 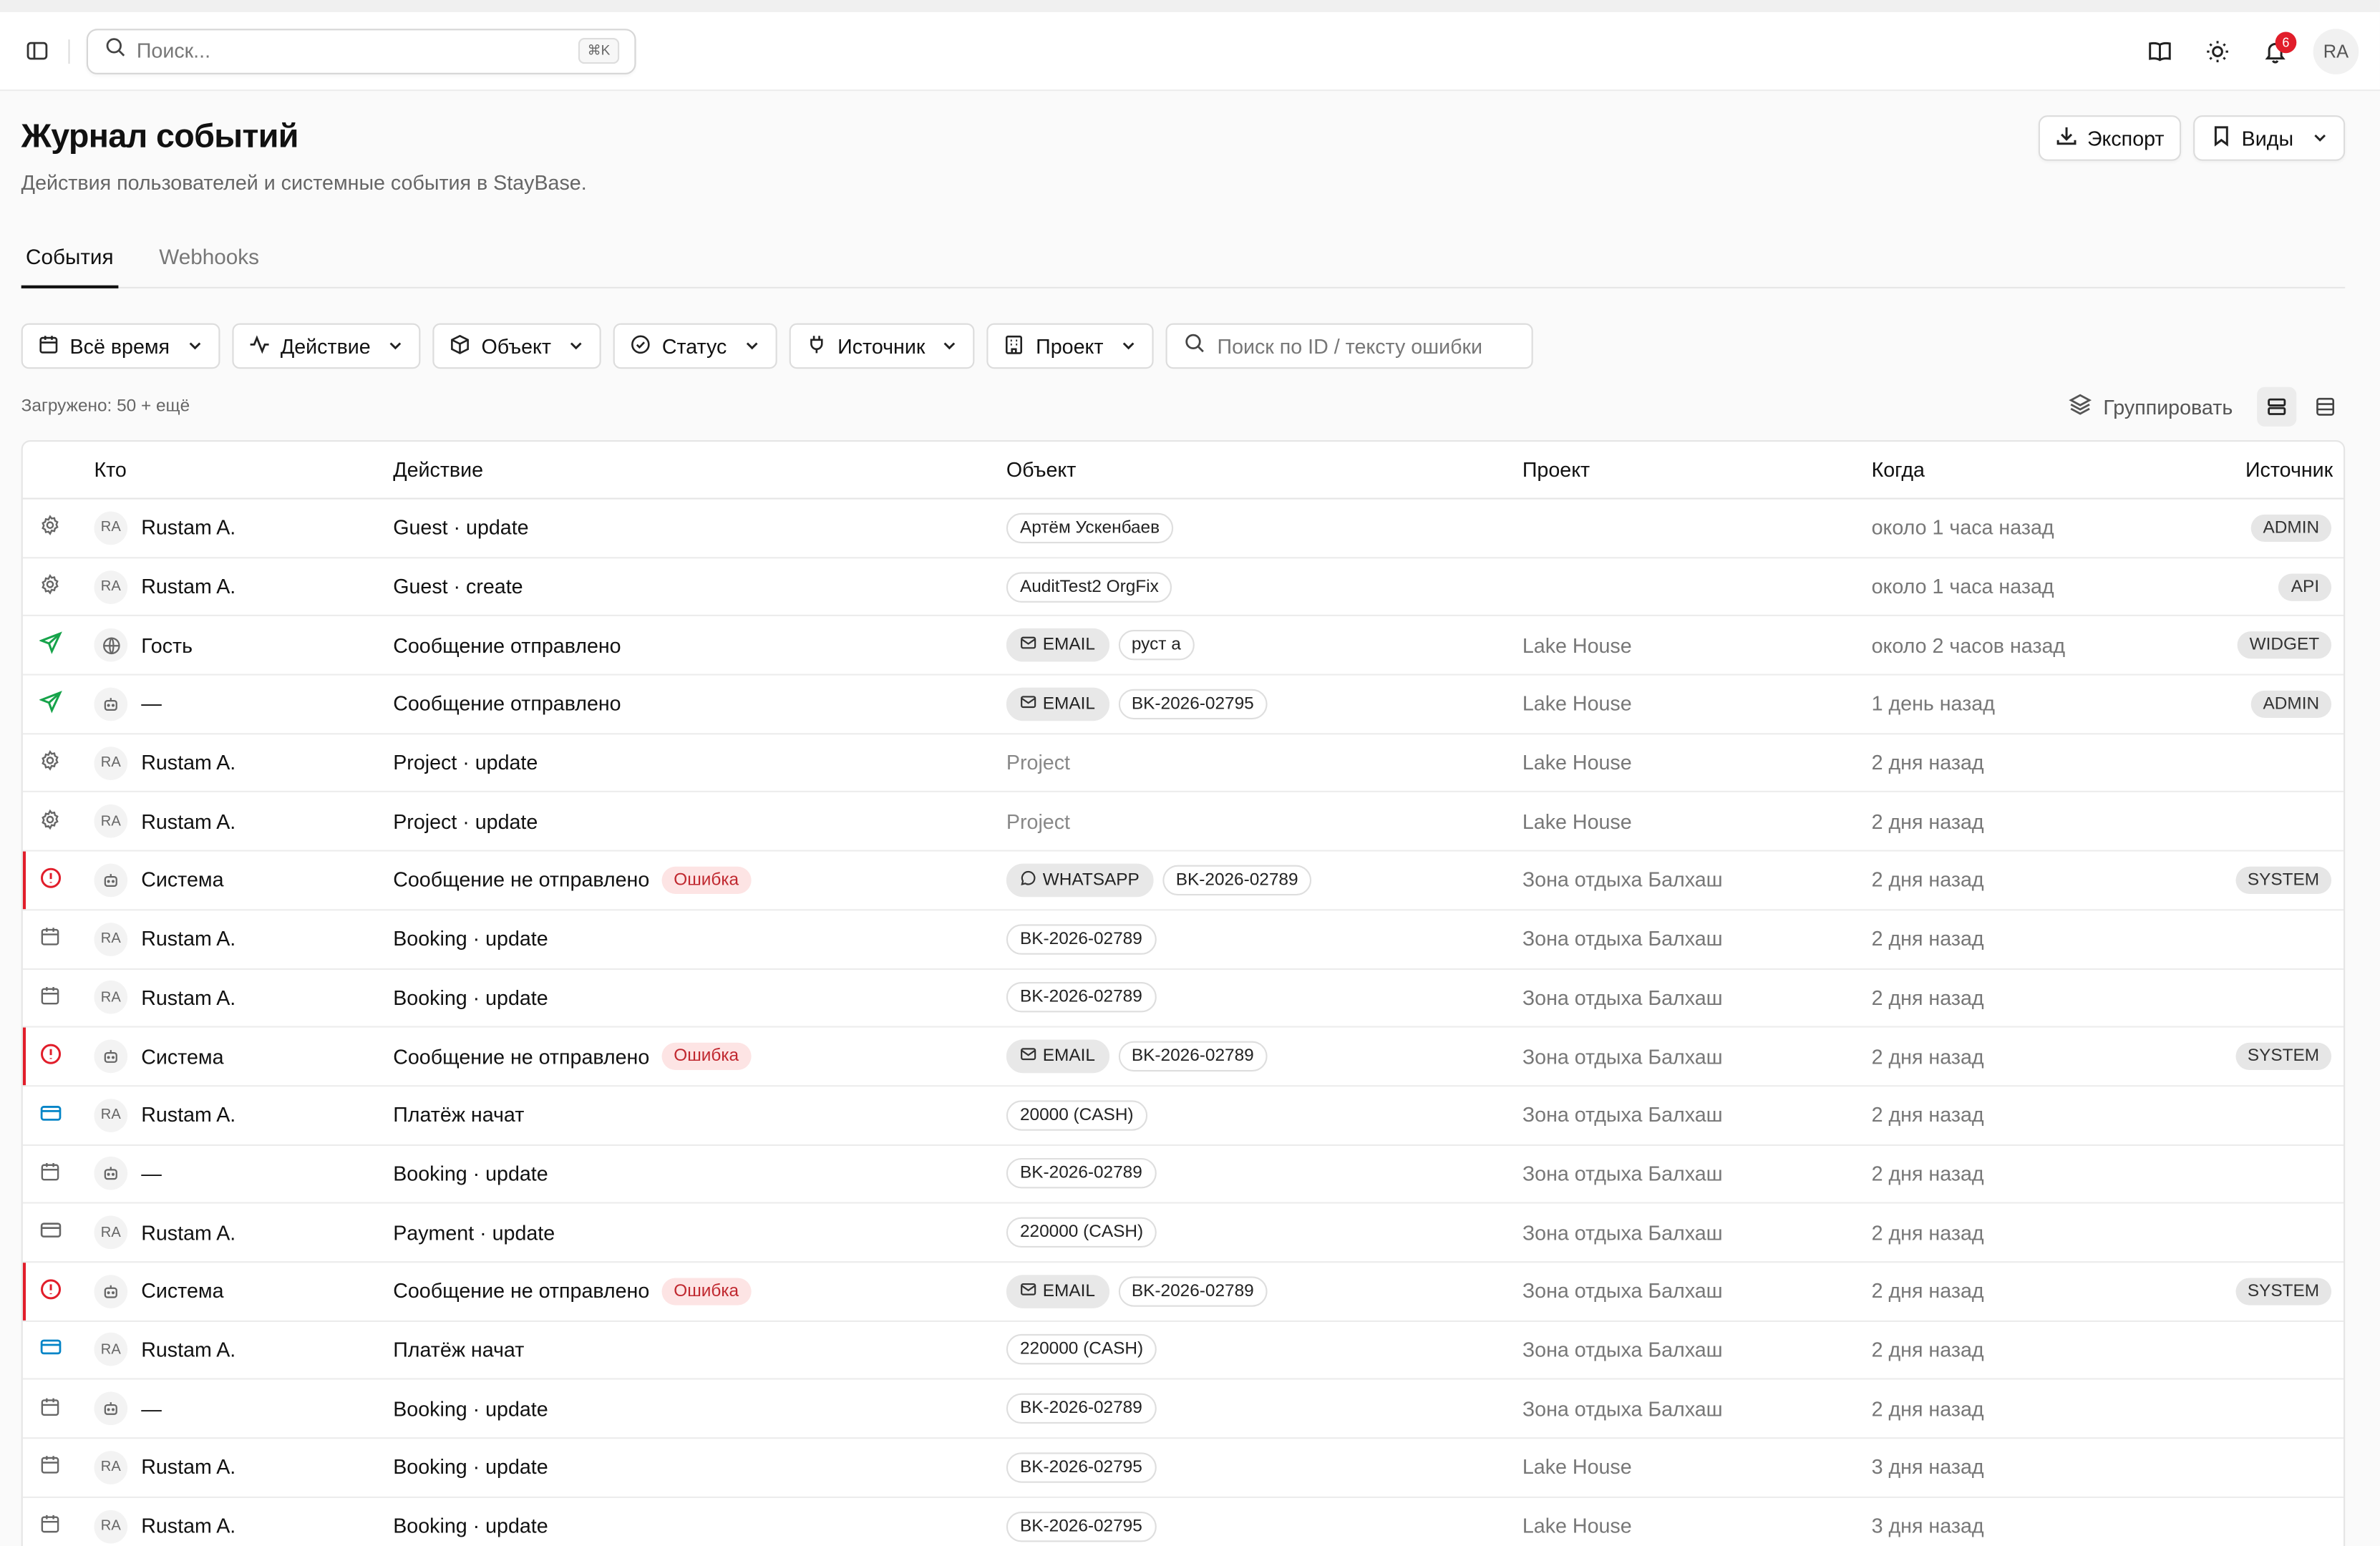 I want to click on alert-icon, so click(x=50, y=1056).